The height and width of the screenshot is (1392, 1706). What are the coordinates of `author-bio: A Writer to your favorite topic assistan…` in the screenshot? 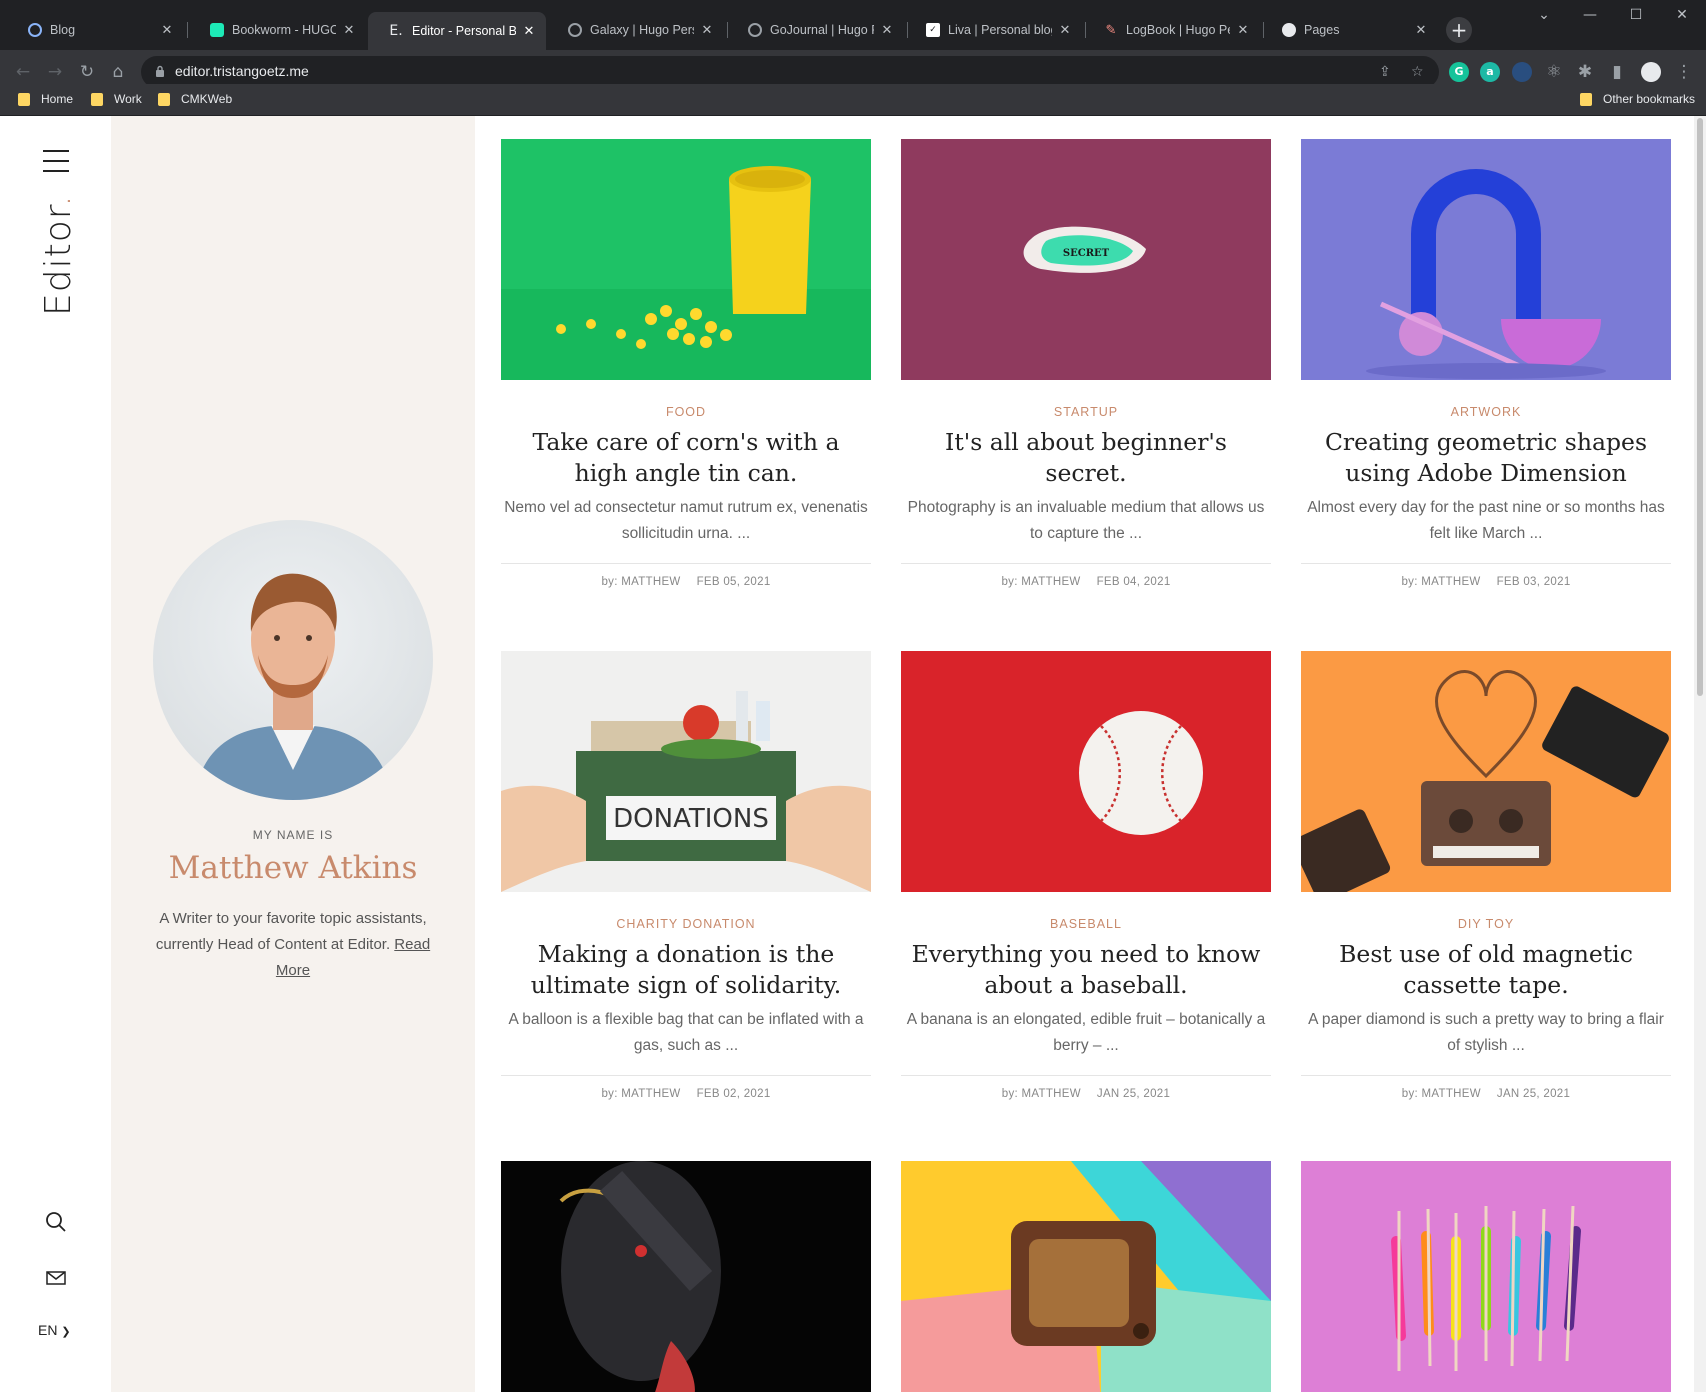 It's located at (293, 944).